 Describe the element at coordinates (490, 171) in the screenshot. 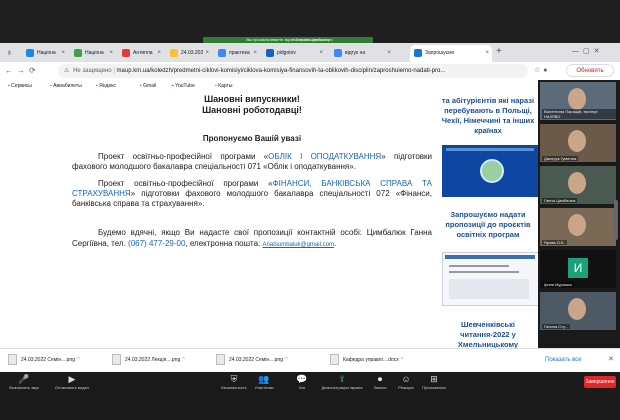

I see `sidebar-news-image` at that location.